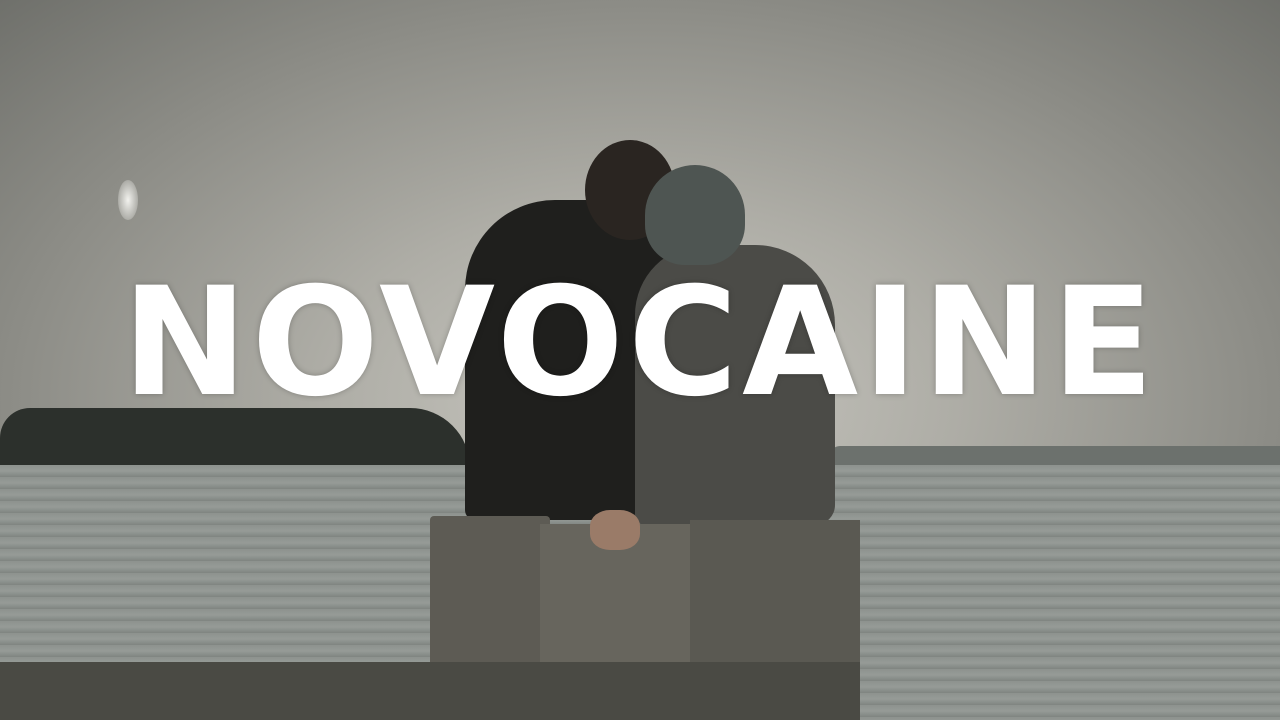  Describe the element at coordinates (615, 530) in the screenshot. I see `hand` at that location.